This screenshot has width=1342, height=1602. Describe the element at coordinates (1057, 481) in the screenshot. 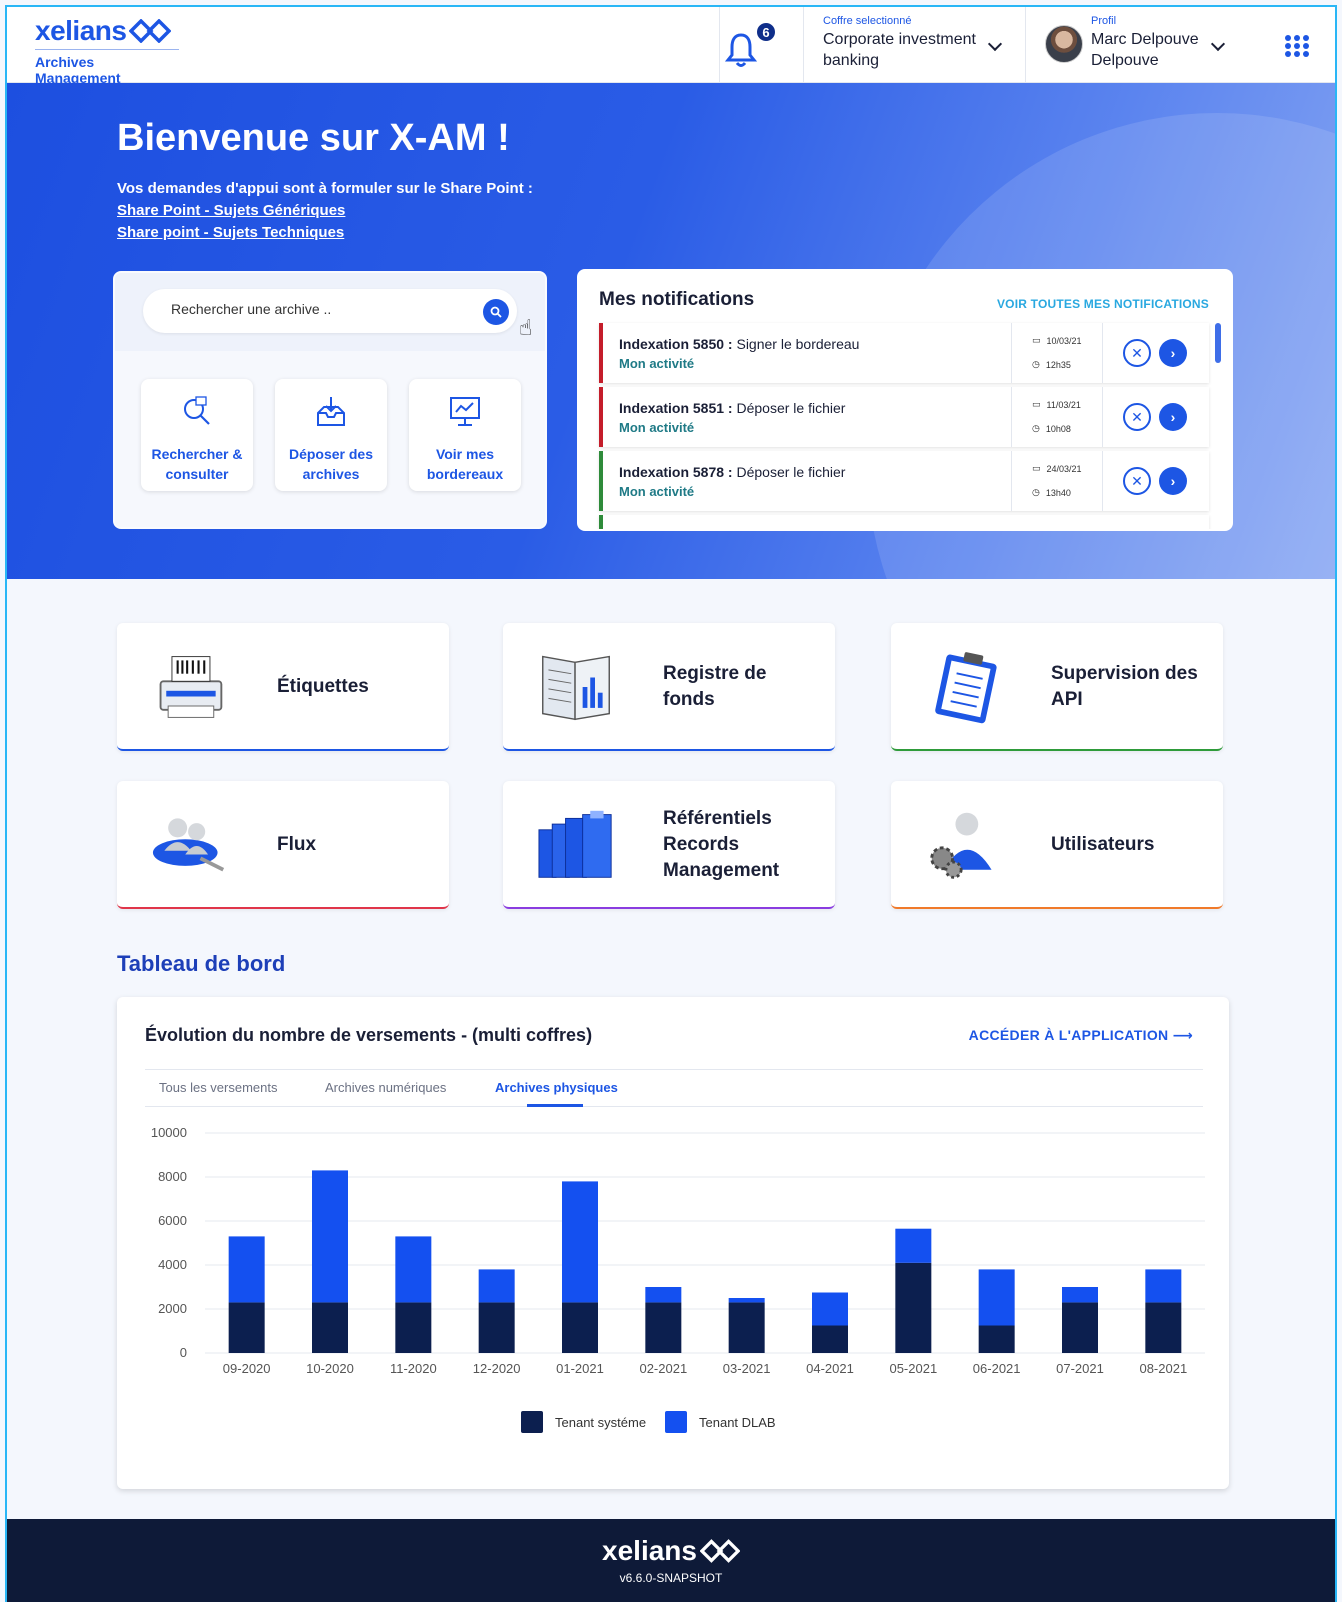

I see `notification-datetime: ▭ 24/03/21 ◷ 13h40` at that location.